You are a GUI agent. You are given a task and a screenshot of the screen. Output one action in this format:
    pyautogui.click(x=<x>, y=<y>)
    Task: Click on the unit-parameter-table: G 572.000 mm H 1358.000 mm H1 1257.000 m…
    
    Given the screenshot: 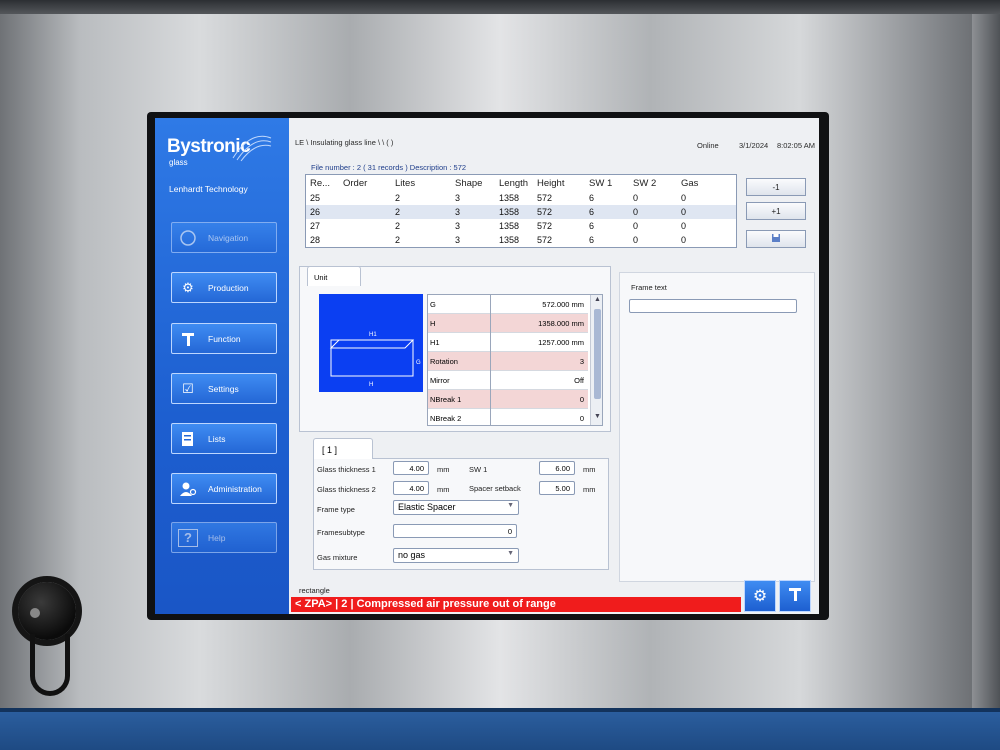 What is the action you would take?
    pyautogui.click(x=515, y=360)
    